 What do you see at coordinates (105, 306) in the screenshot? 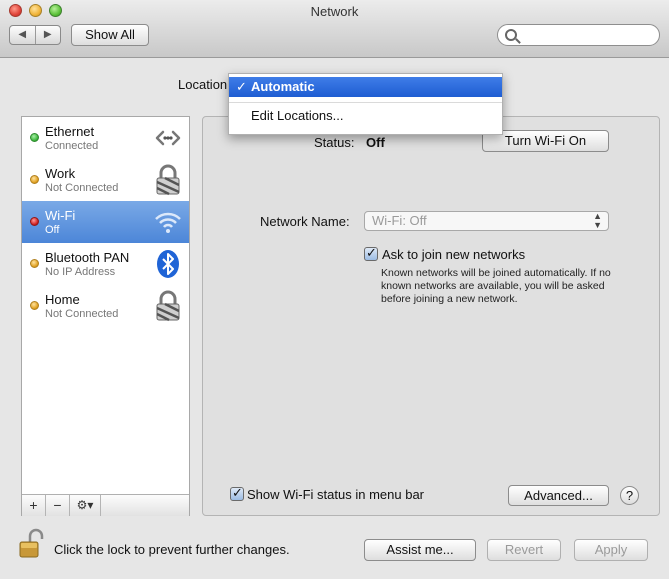
I see `service-item-home: Home Not Connected` at bounding box center [105, 306].